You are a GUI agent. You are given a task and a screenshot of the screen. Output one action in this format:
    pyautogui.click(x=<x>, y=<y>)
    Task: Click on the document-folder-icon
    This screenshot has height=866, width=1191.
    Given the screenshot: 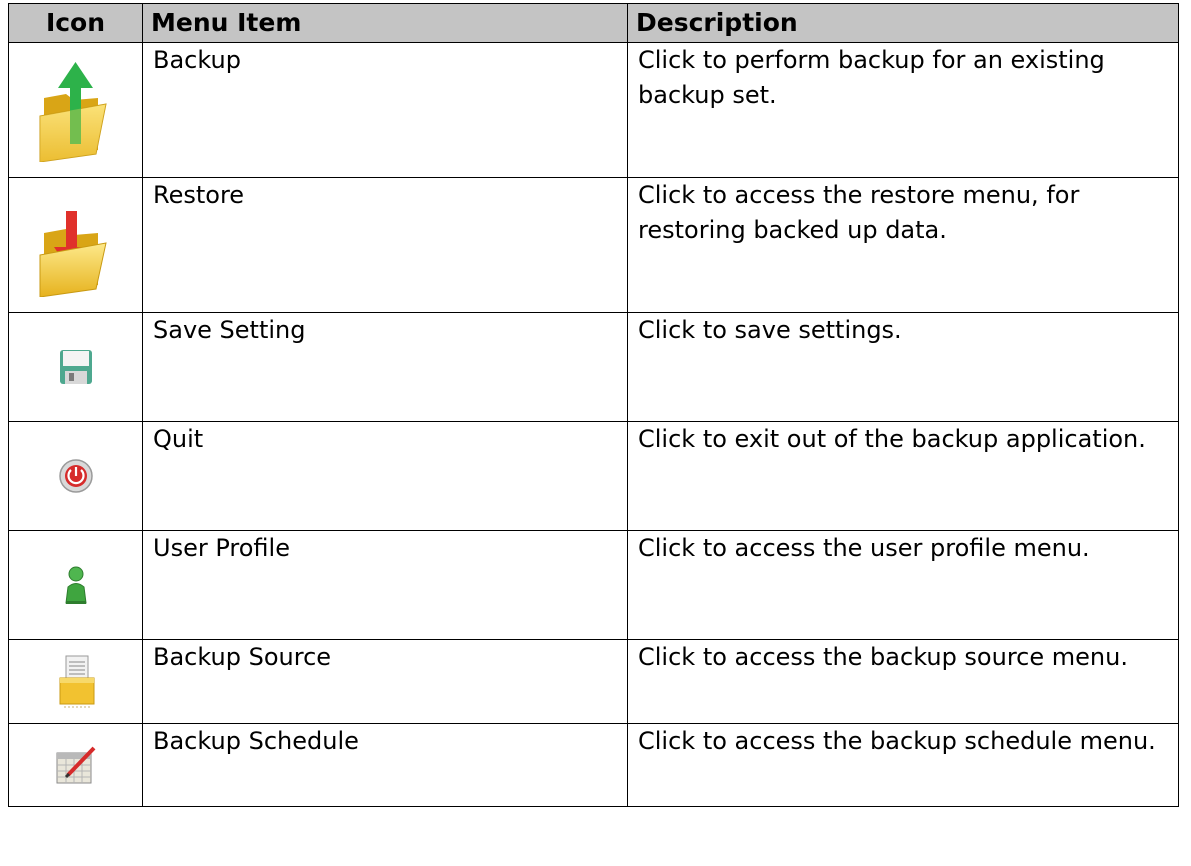 What is the action you would take?
    pyautogui.click(x=76, y=681)
    